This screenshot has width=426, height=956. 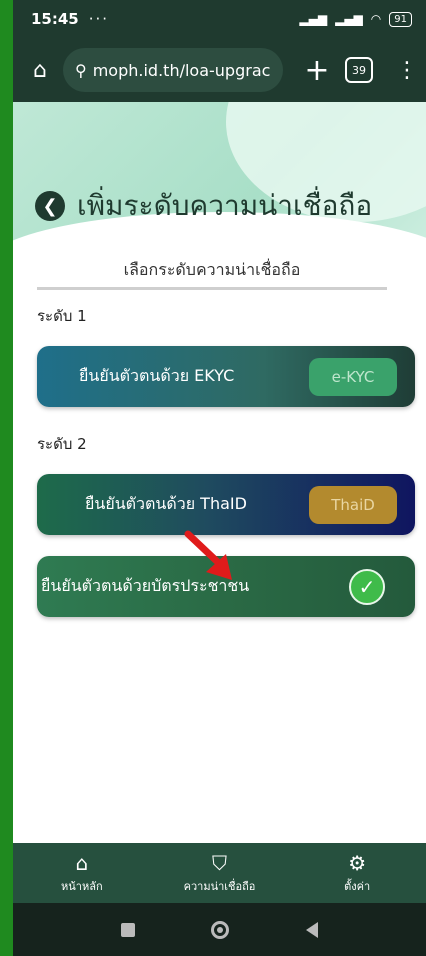 What do you see at coordinates (99, 19) in the screenshot?
I see `notification-dots: ···` at bounding box center [99, 19].